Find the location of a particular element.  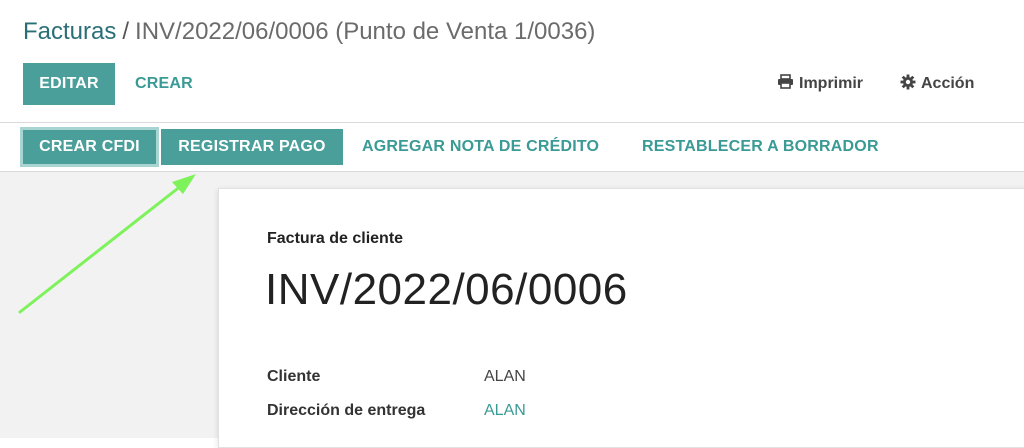

document-type: Factura de cliente is located at coordinates (335, 238).